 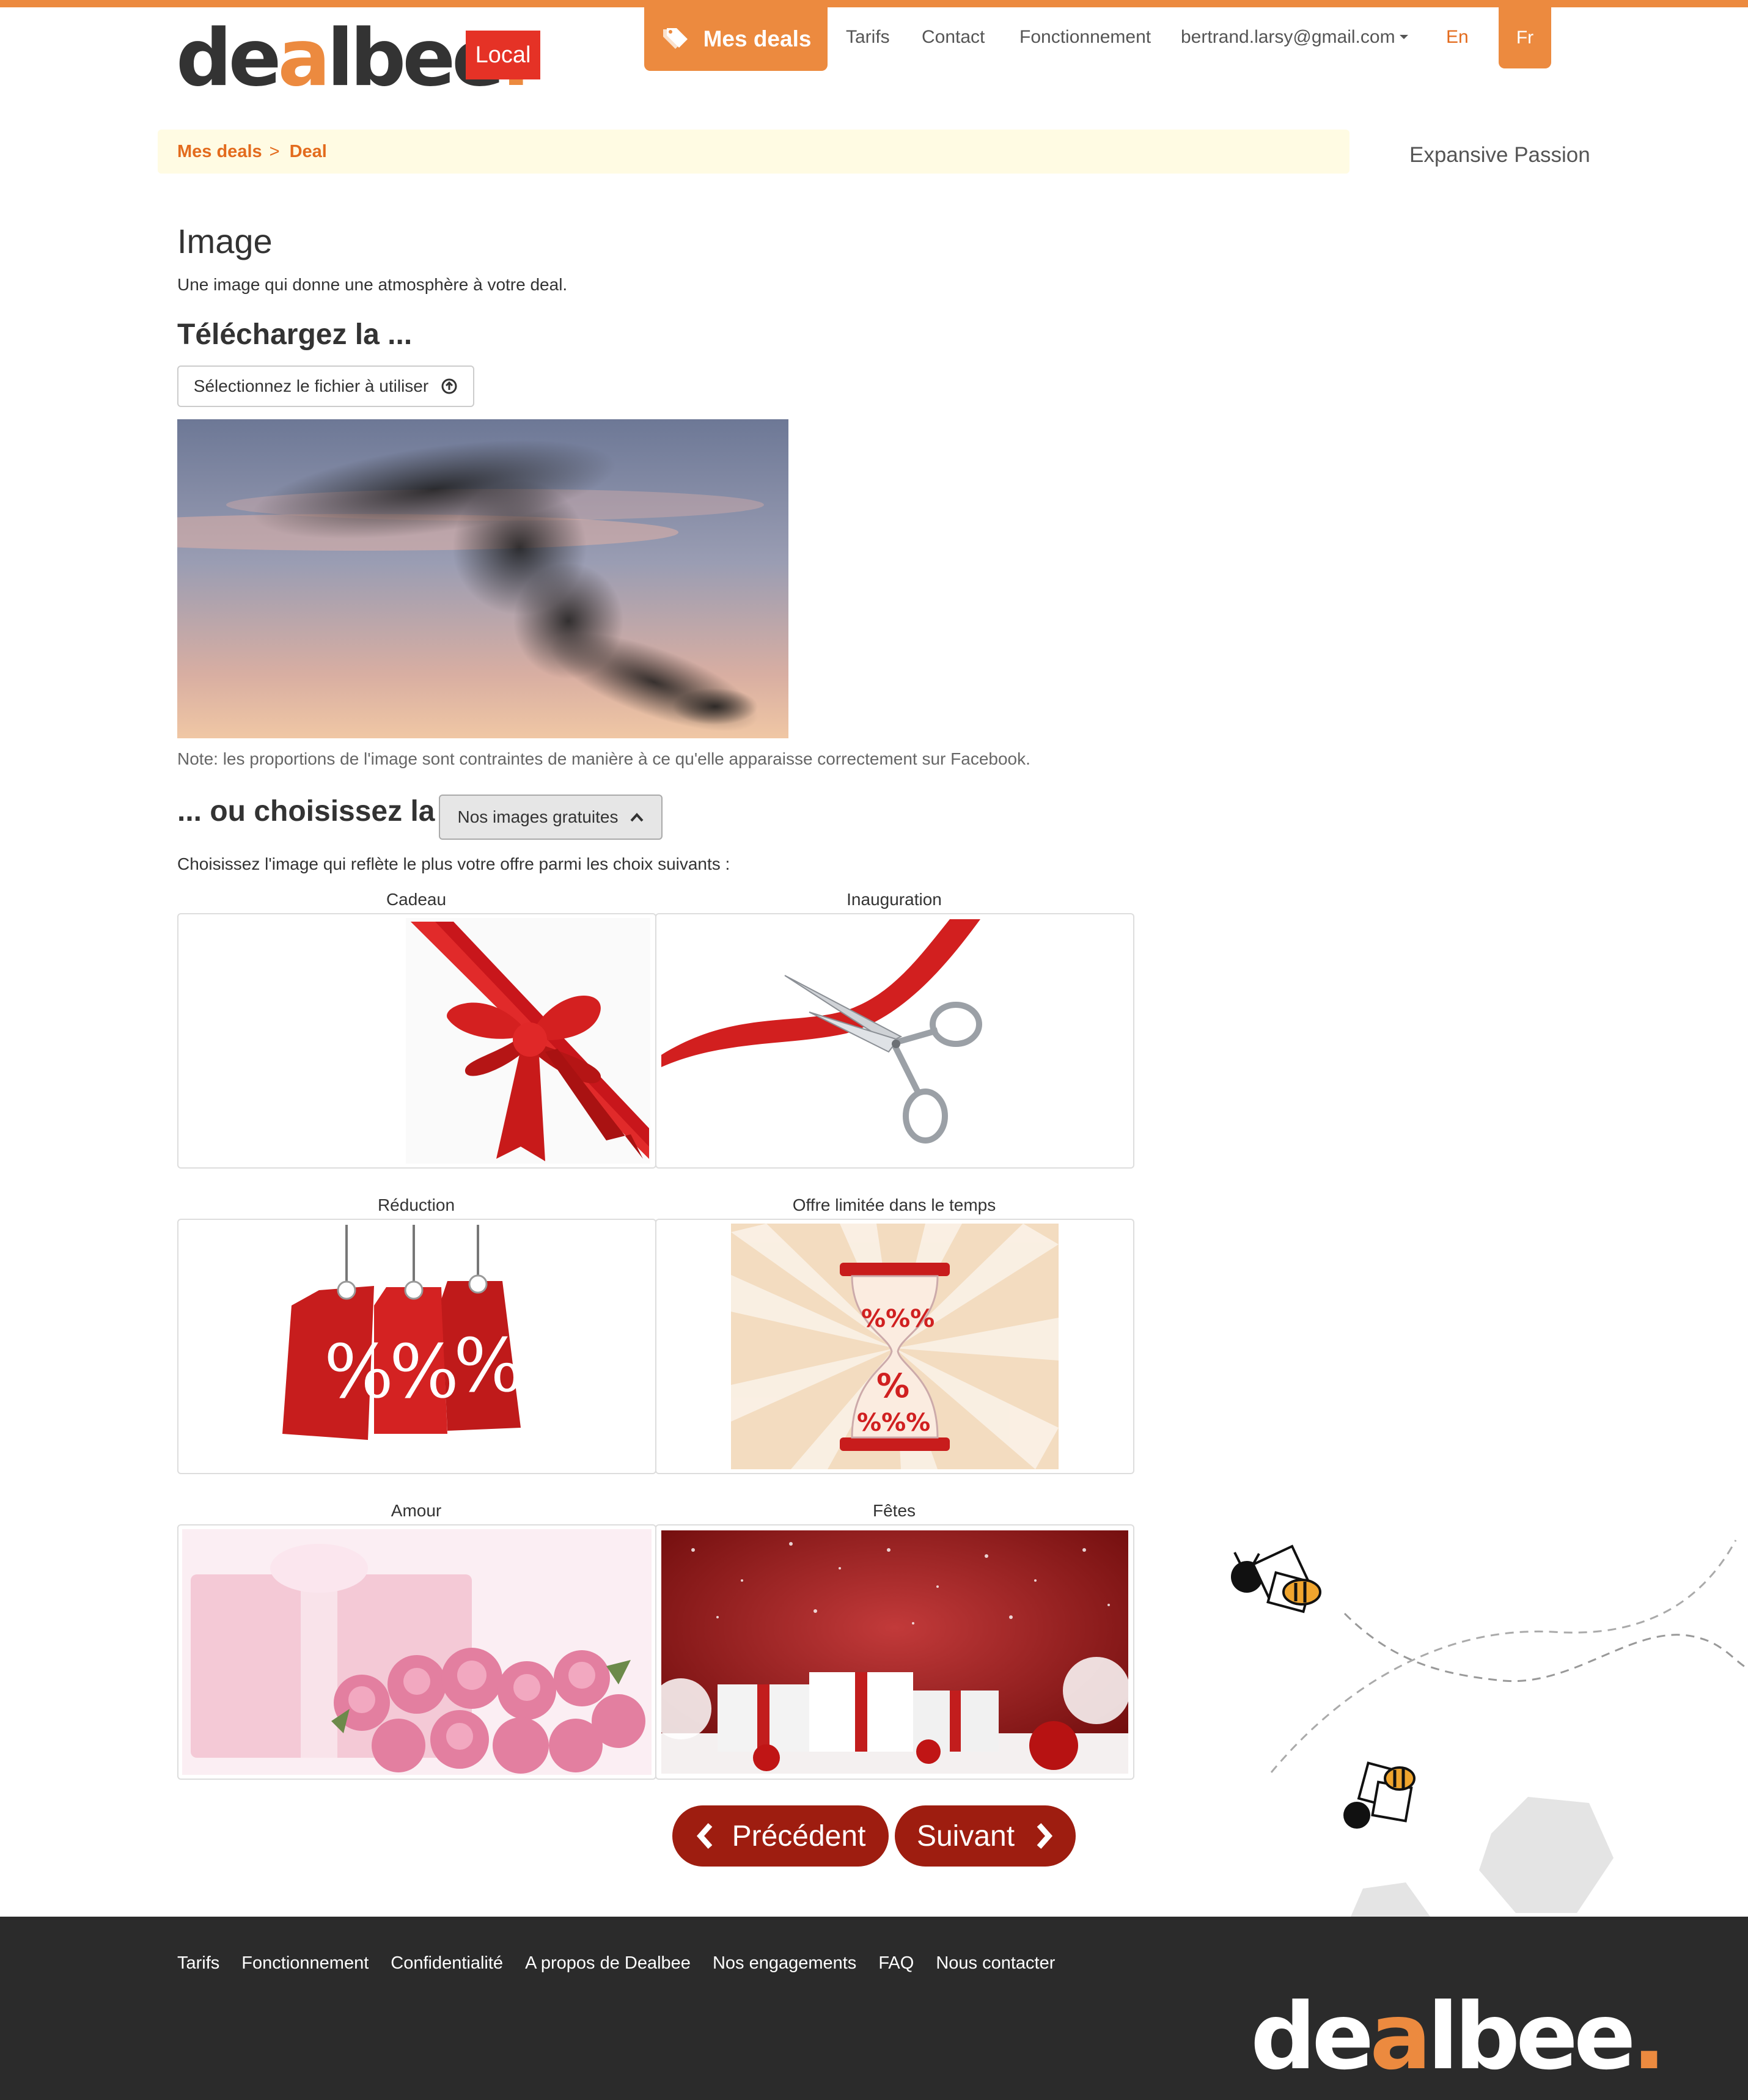 I want to click on breadcrumb-my-deals: Mes deals, so click(x=219, y=152).